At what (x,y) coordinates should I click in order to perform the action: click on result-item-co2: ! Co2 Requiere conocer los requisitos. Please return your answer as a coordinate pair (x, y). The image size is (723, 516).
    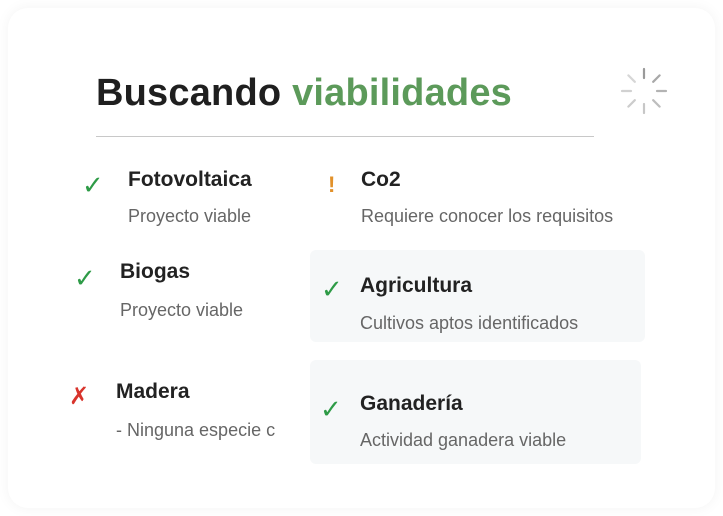
    Looking at the image, I should click on (488, 195).